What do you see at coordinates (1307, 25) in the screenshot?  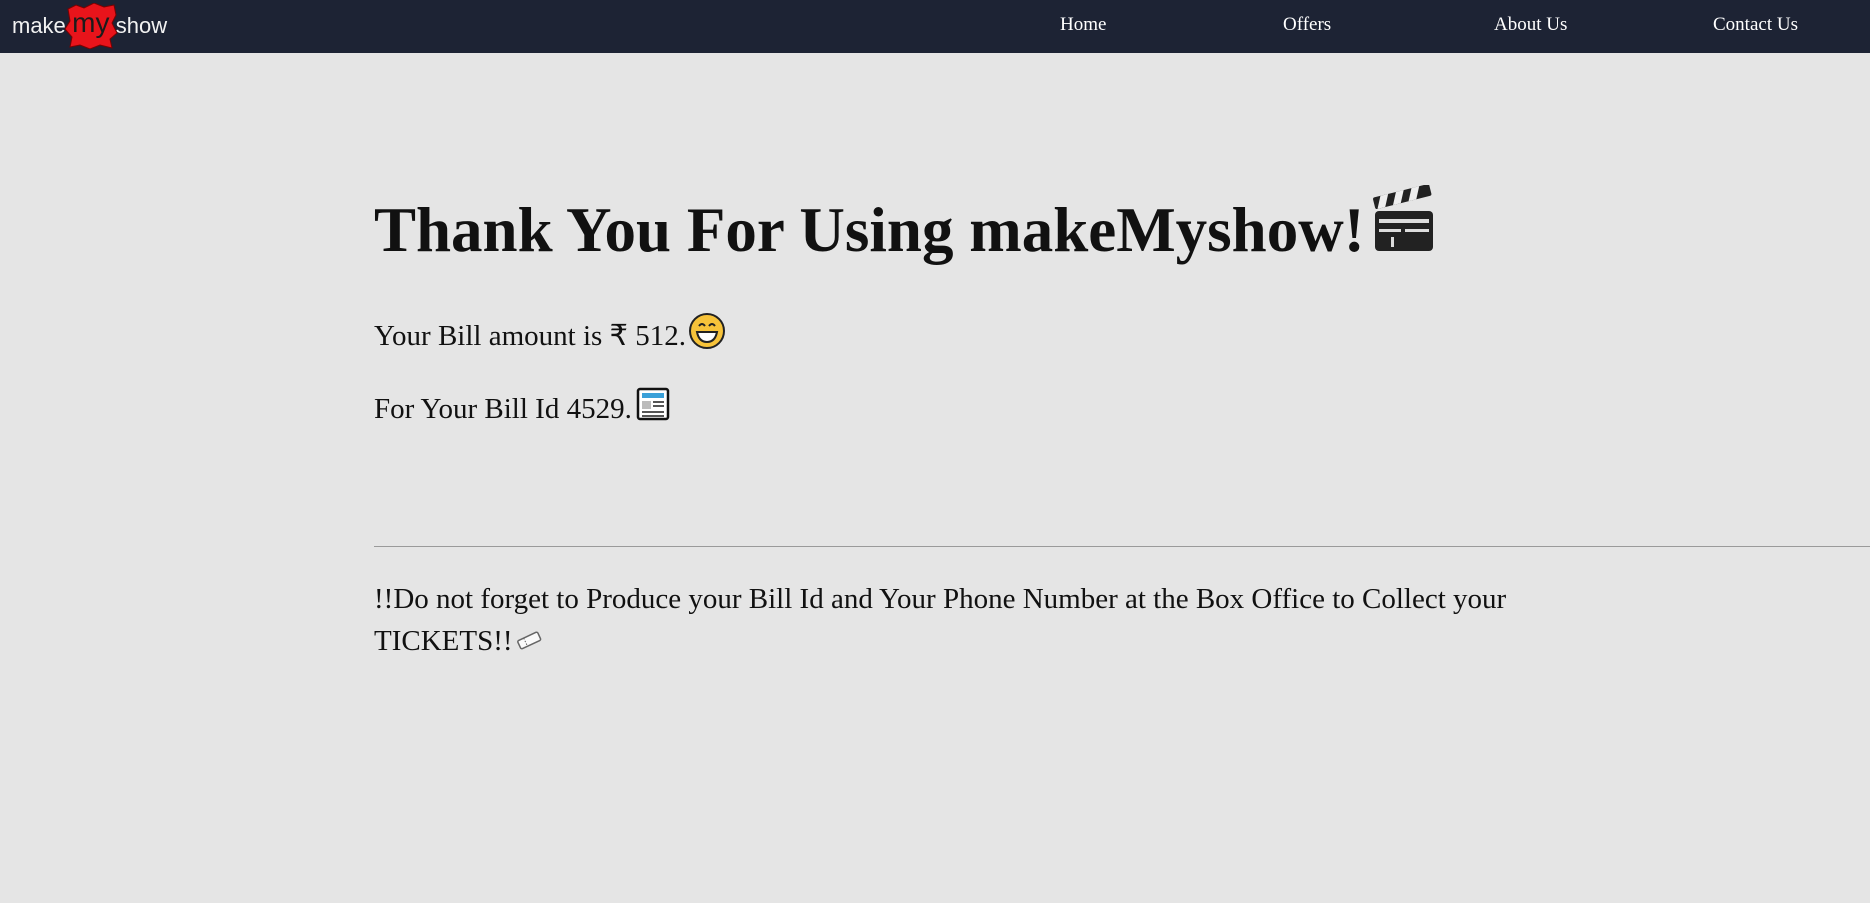 I see `nav-offers: Offers` at bounding box center [1307, 25].